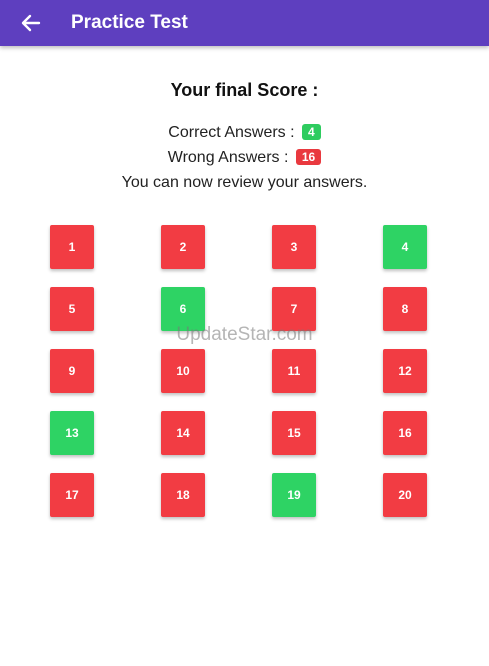 This screenshot has height=666, width=489. I want to click on wrong-answers-label: Wrong Answers :, so click(228, 157).